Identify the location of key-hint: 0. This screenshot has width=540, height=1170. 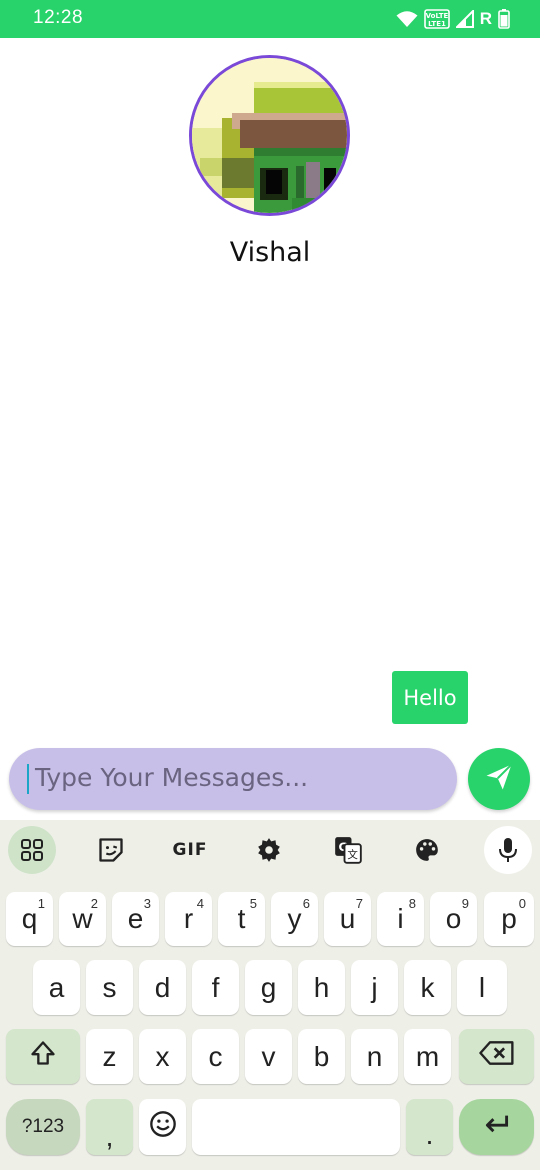
(522, 903).